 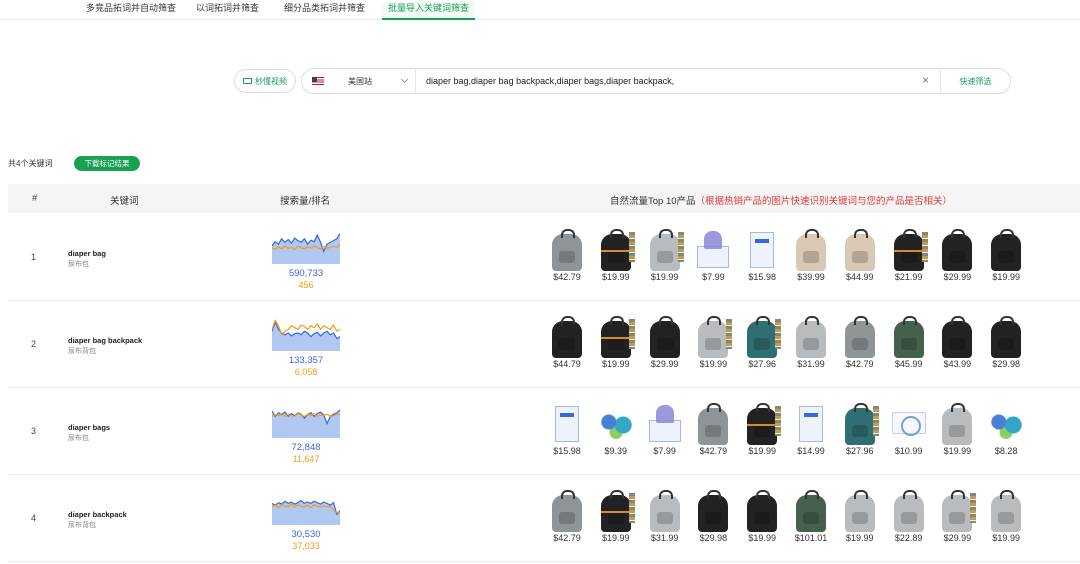 I want to click on product-item: $39.99, so click(x=811, y=255).